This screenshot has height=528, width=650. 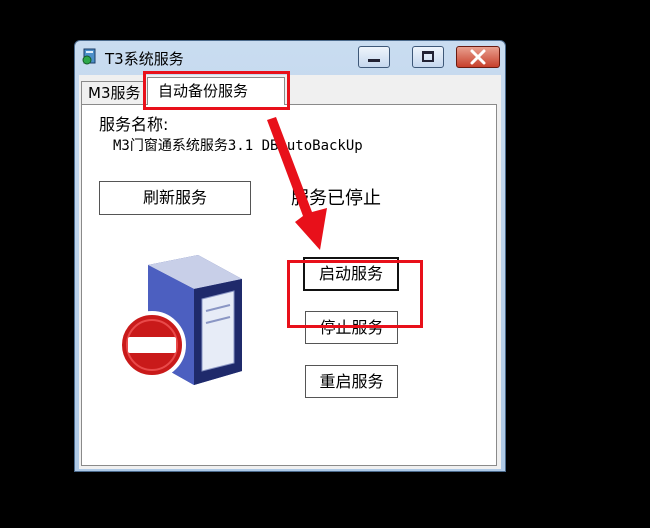 What do you see at coordinates (216, 91) in the screenshot?
I see `tab-auto-backup: 自动备份服务` at bounding box center [216, 91].